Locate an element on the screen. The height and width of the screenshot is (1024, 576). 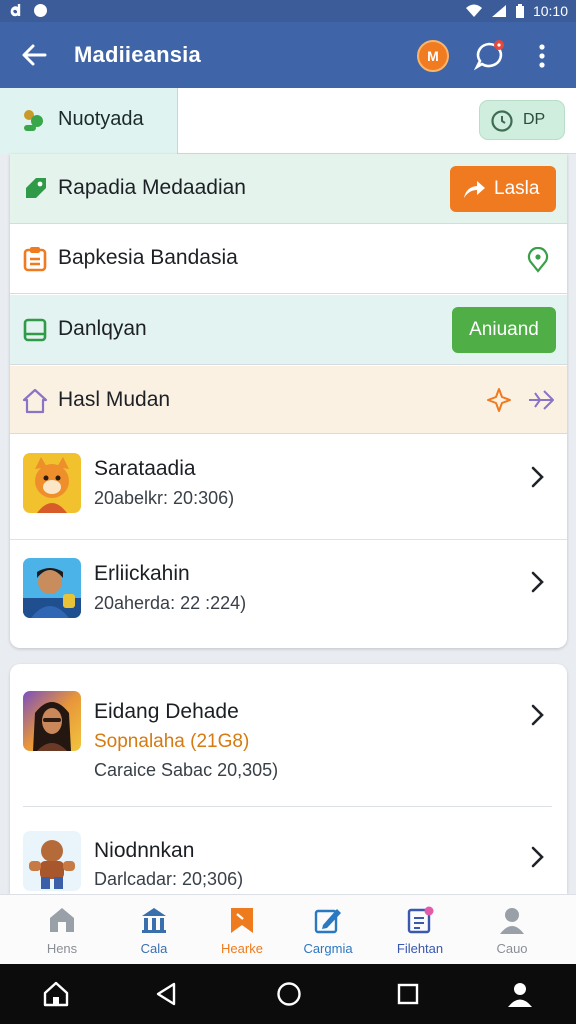
edit-document-icon is located at coordinates (327, 921).